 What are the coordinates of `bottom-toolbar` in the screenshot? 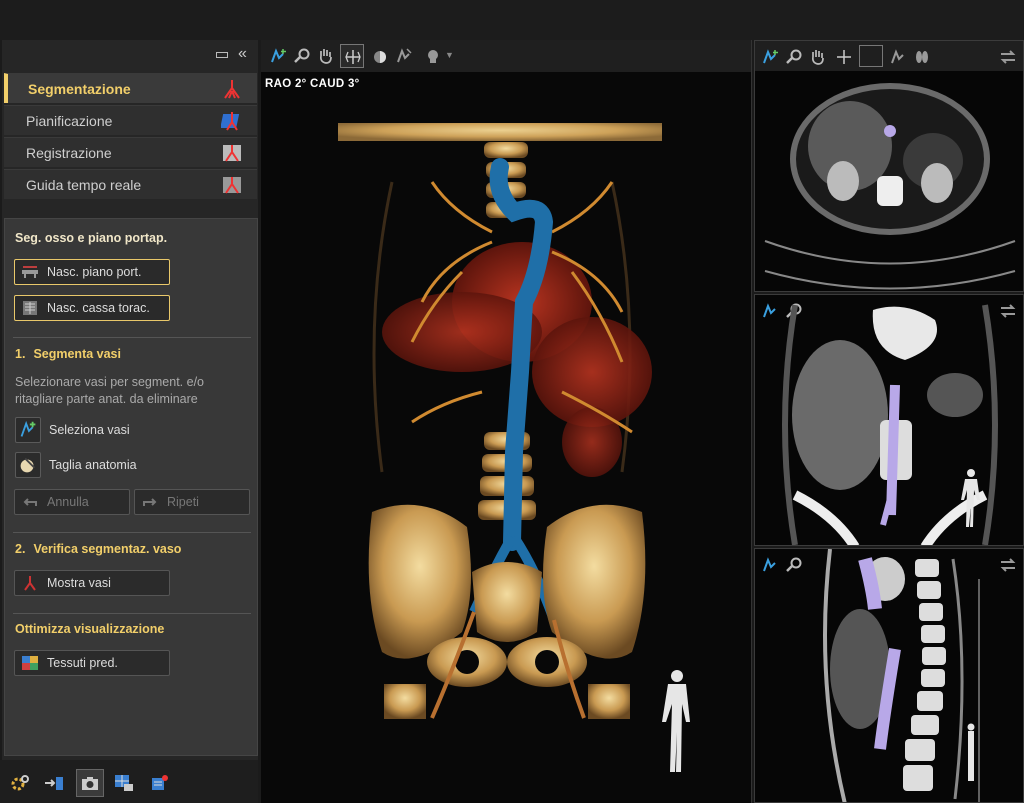 It's located at (129, 781).